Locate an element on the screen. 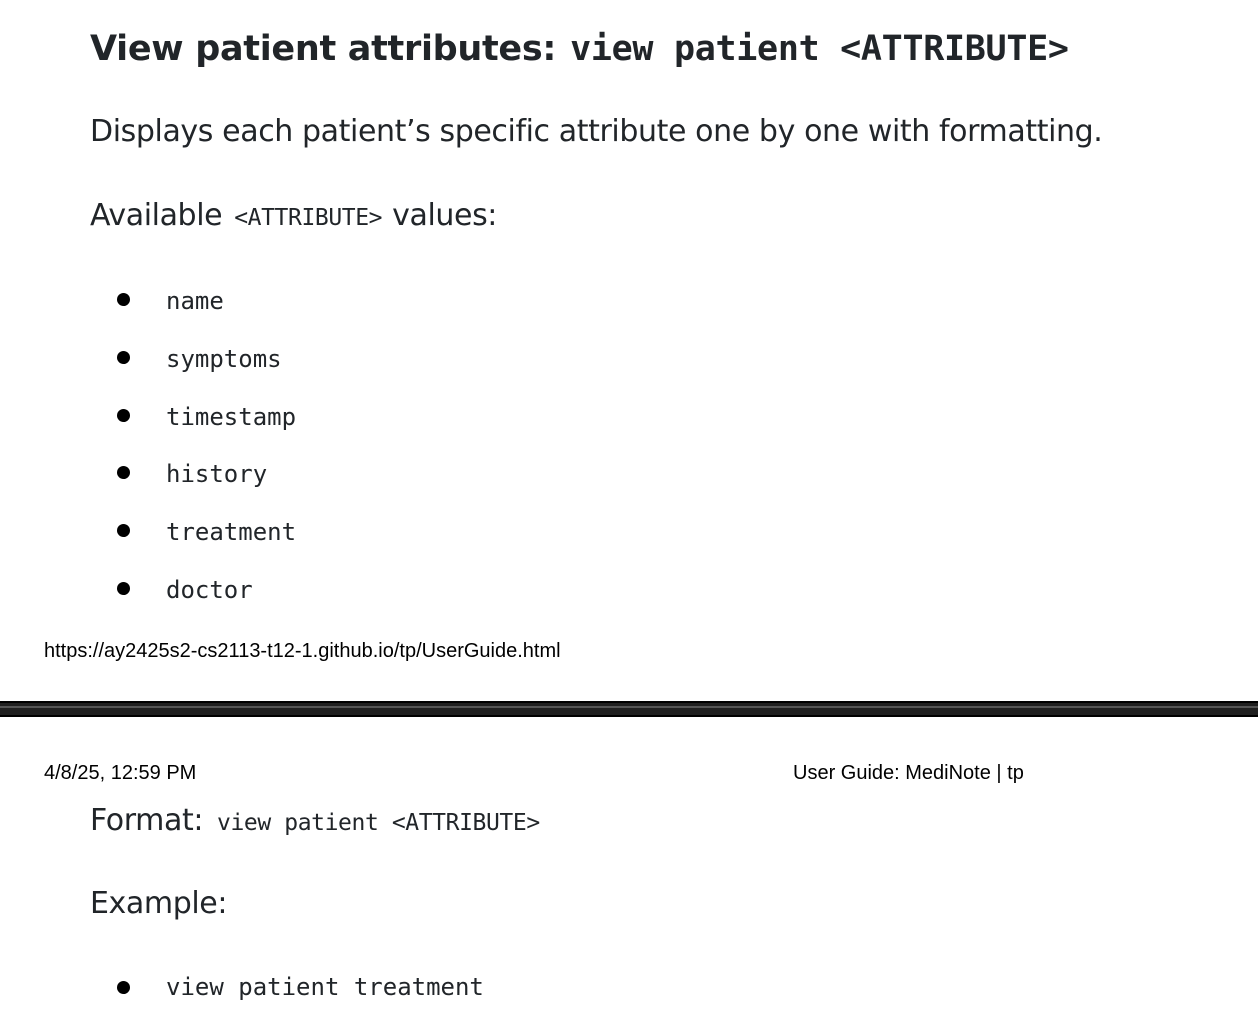  list-item: timestamp is located at coordinates (231, 417).